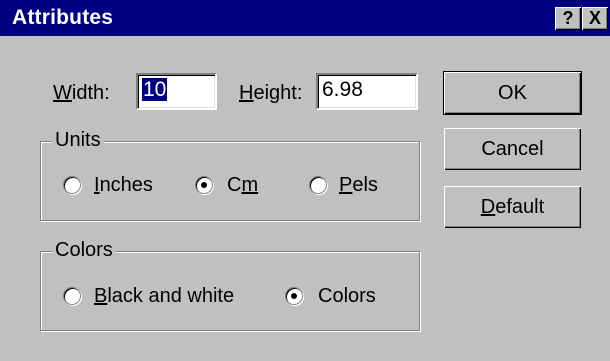 The height and width of the screenshot is (361, 610). What do you see at coordinates (568, 18) in the screenshot?
I see `help-button: ?` at bounding box center [568, 18].